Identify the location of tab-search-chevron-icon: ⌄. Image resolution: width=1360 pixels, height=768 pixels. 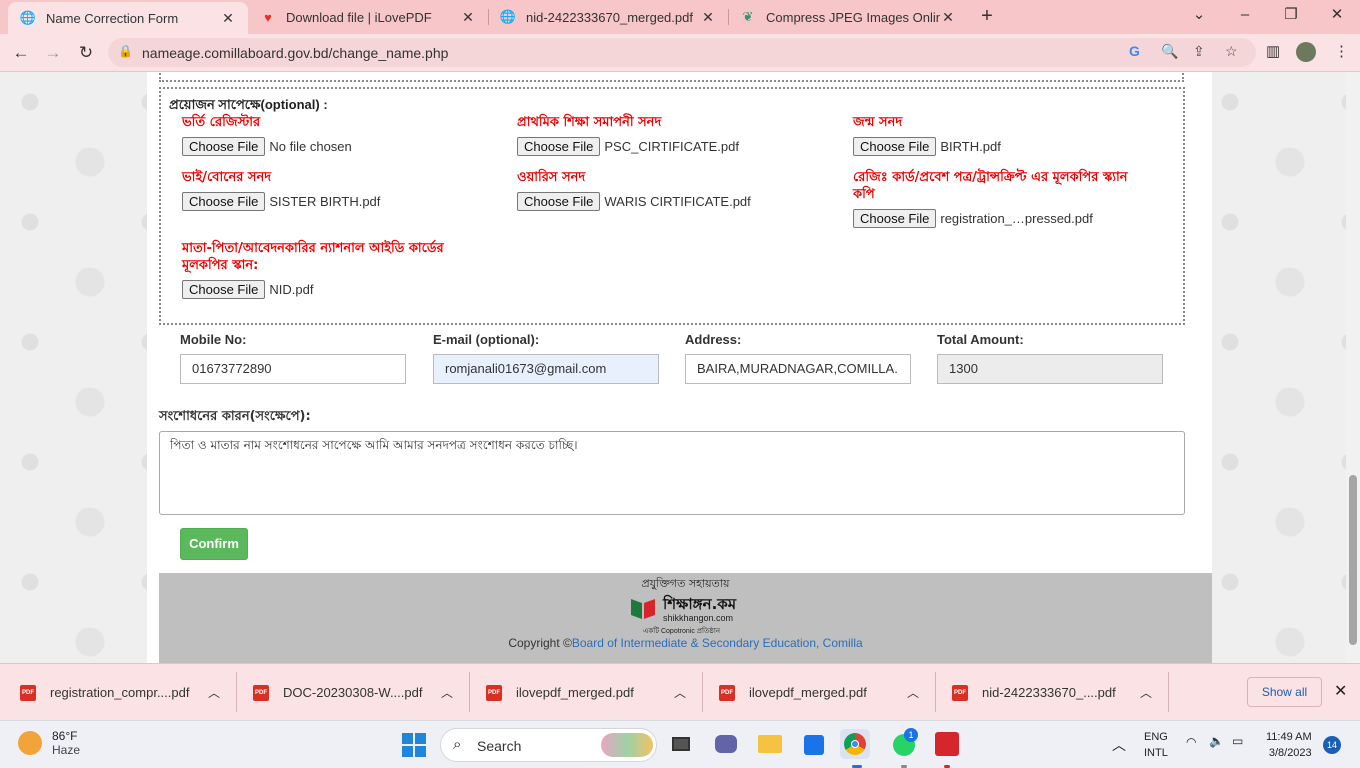
(1199, 16).